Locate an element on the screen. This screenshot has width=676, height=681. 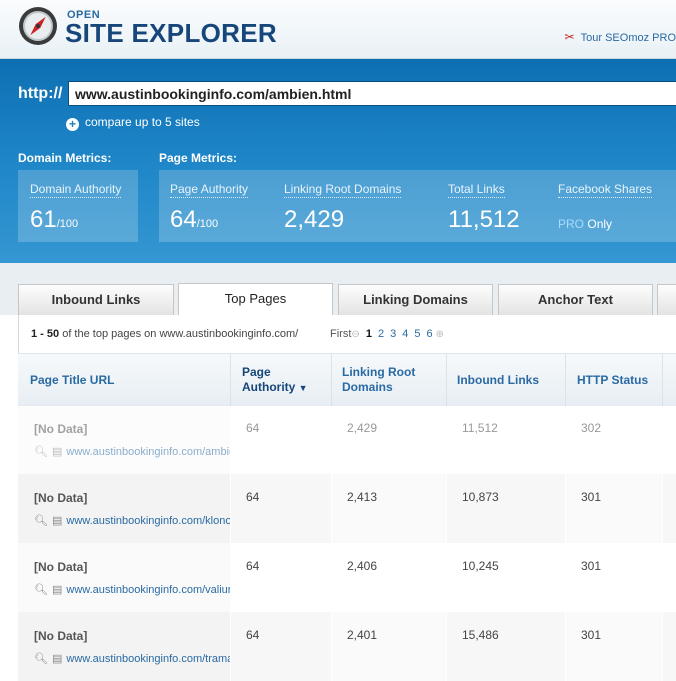
row-inbound-links: 11,512 is located at coordinates (506, 439).